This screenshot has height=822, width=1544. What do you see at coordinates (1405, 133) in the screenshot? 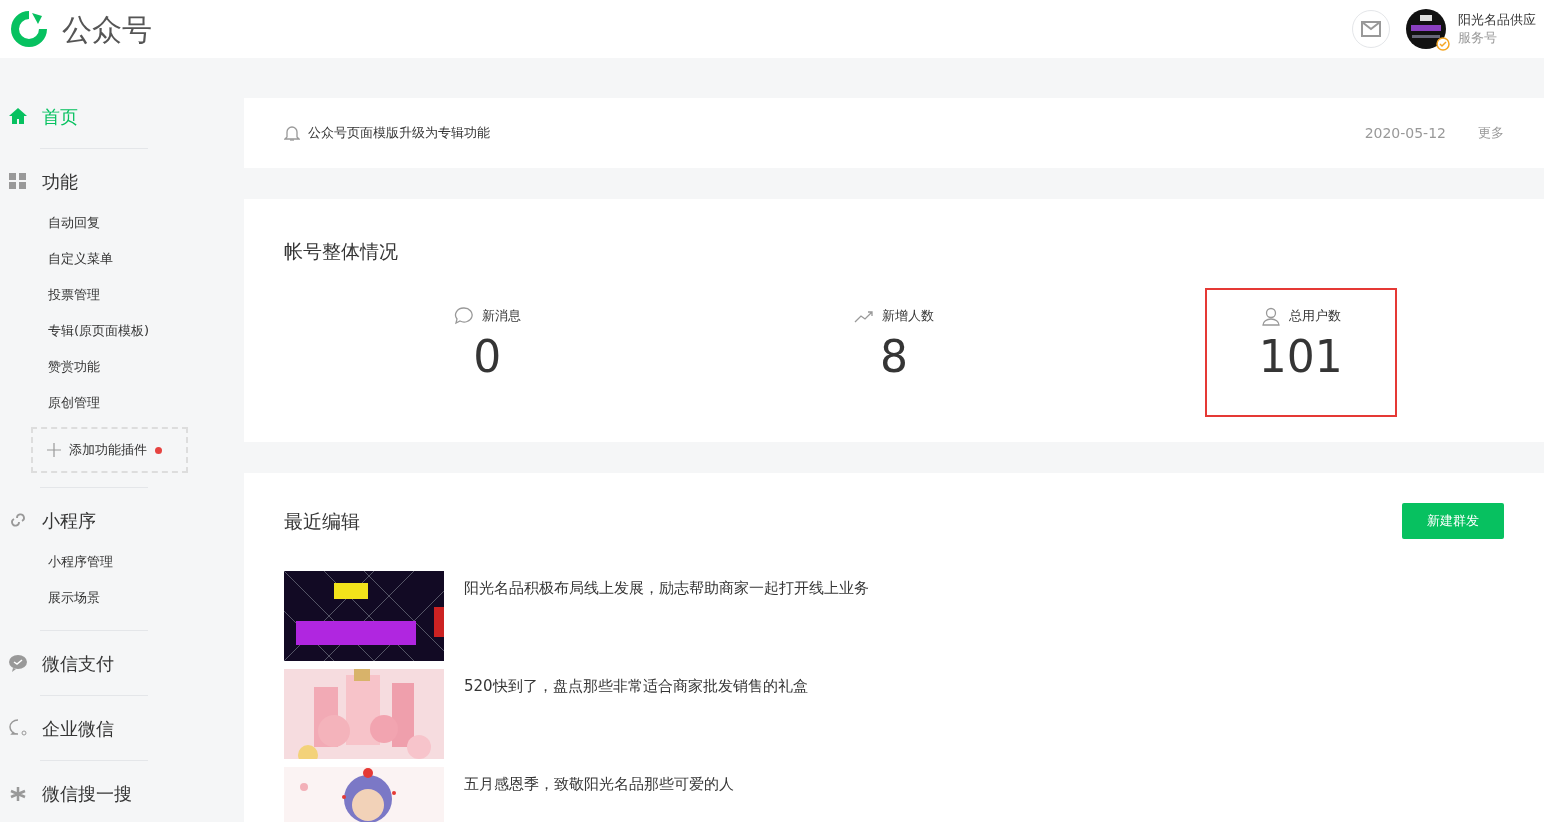
I see `notice-date: 2020-05-12` at bounding box center [1405, 133].